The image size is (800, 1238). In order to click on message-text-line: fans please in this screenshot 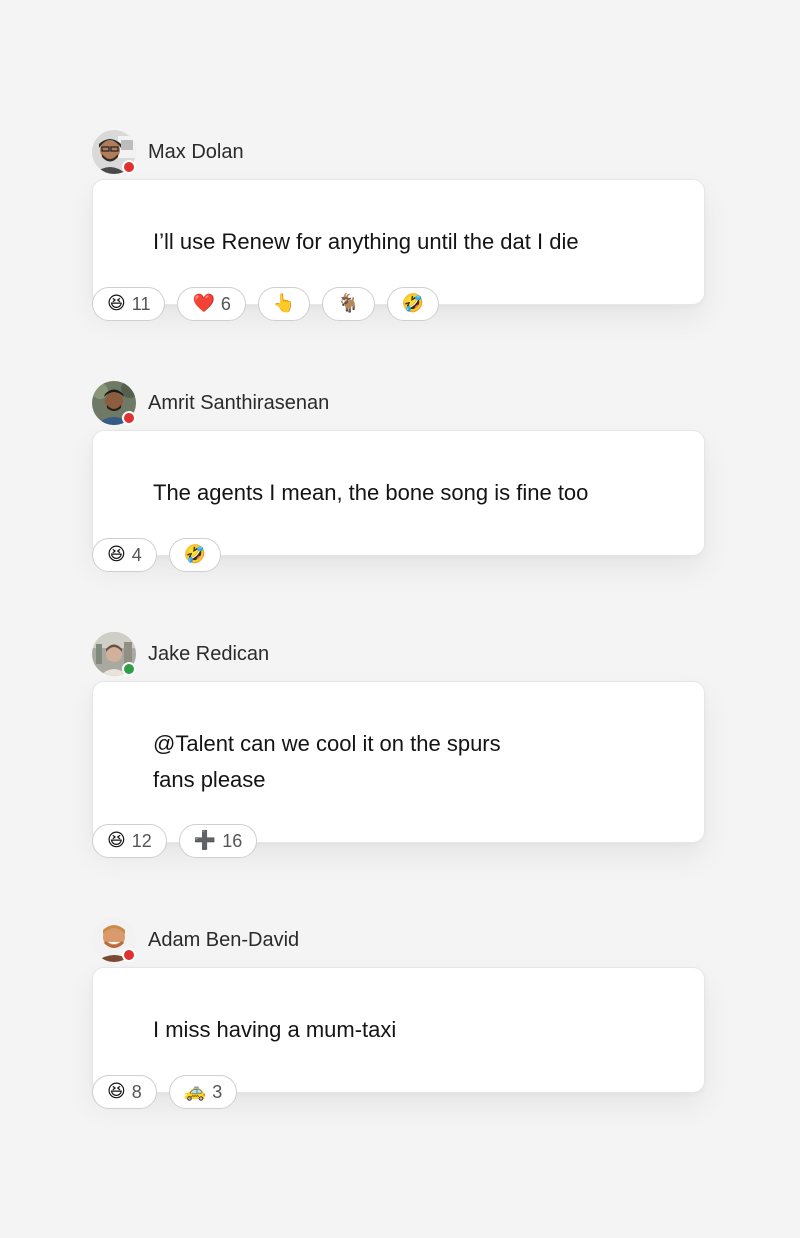, I will do `click(209, 779)`.